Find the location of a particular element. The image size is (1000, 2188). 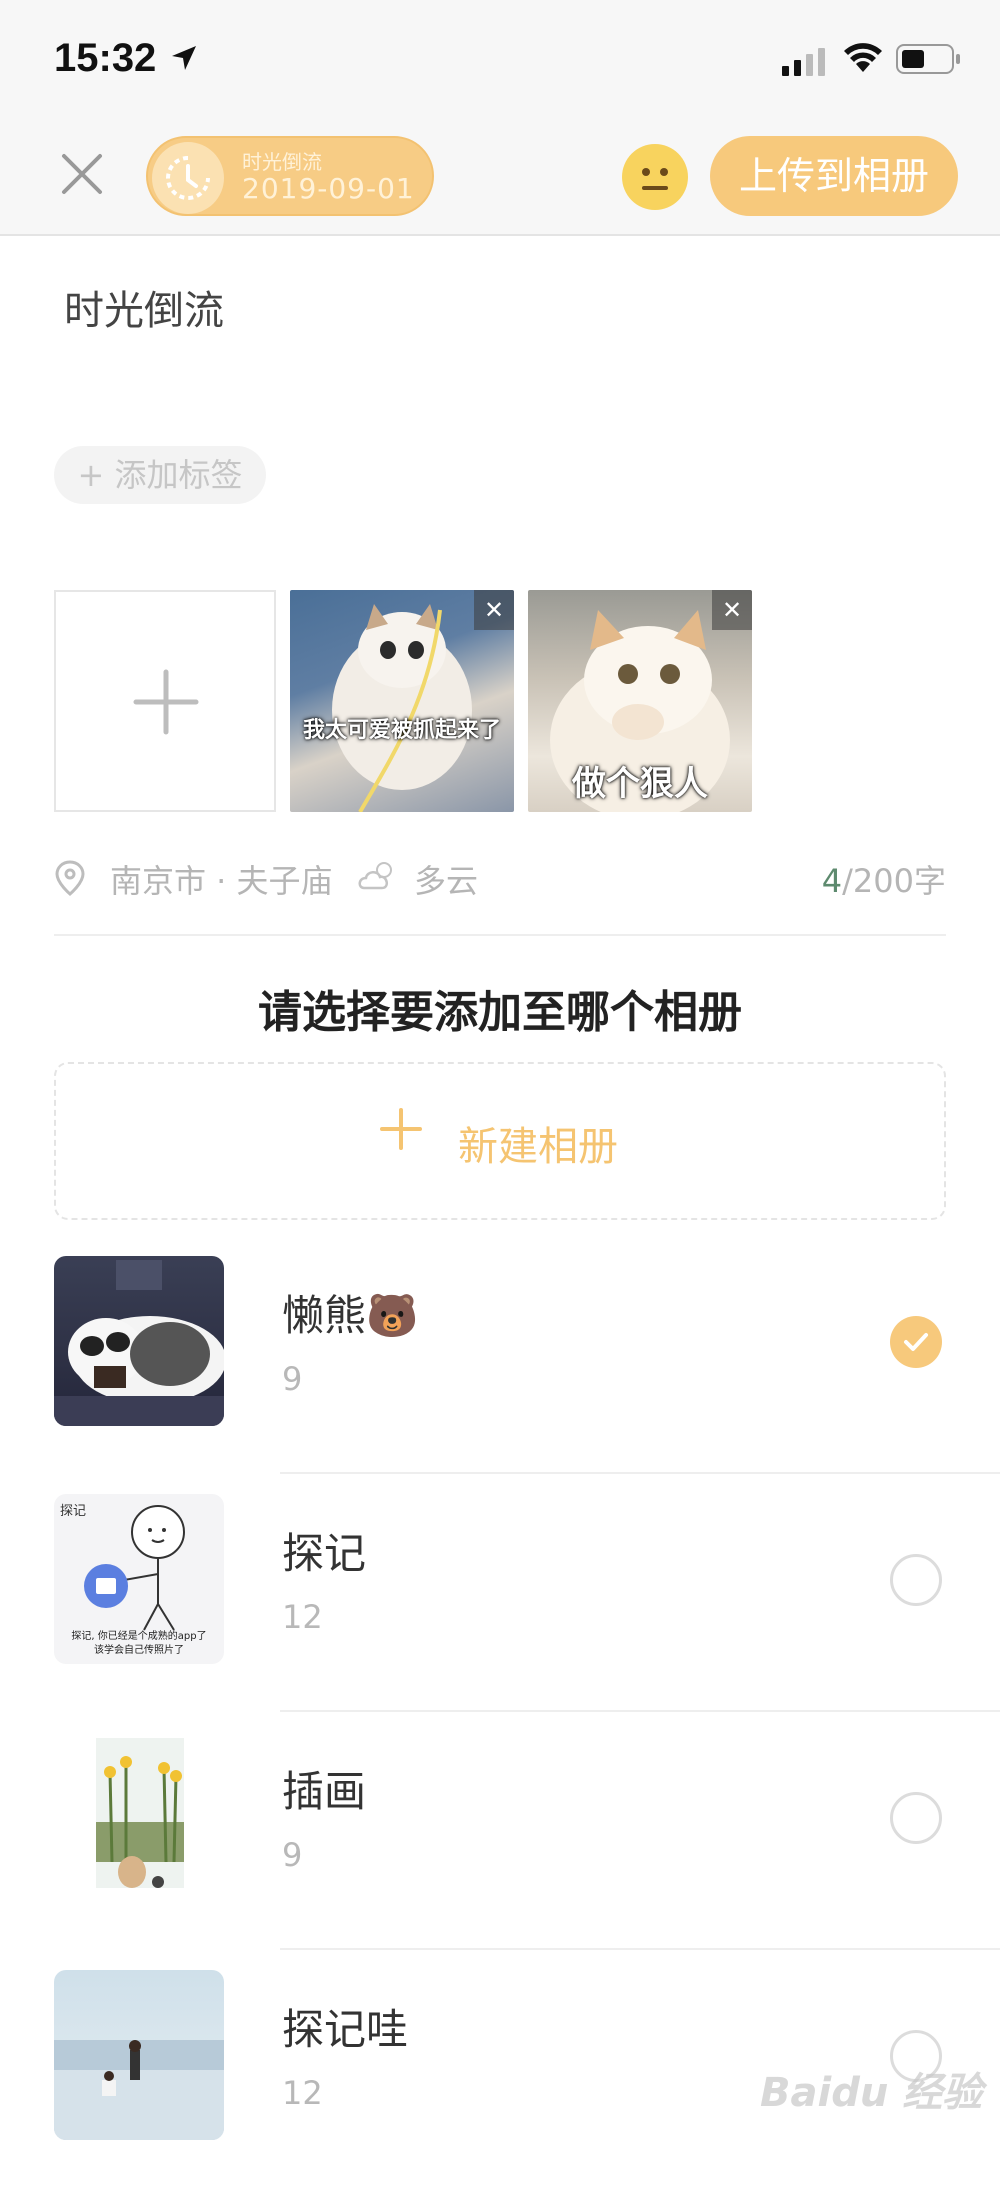

check-icon is located at coordinates (916, 1342).